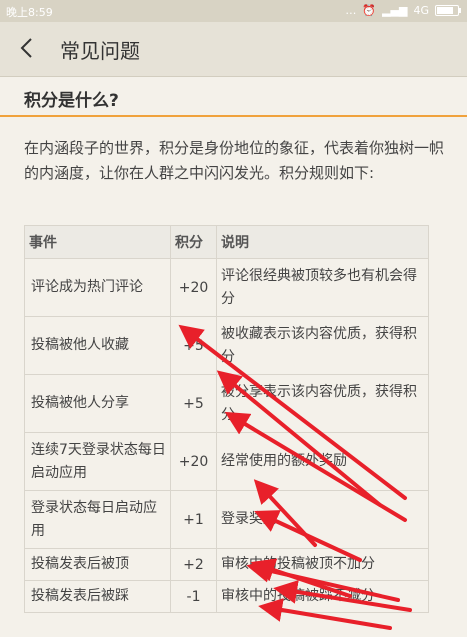 The image size is (467, 637). Describe the element at coordinates (193, 519) in the screenshot. I see `row-points: +1` at that location.